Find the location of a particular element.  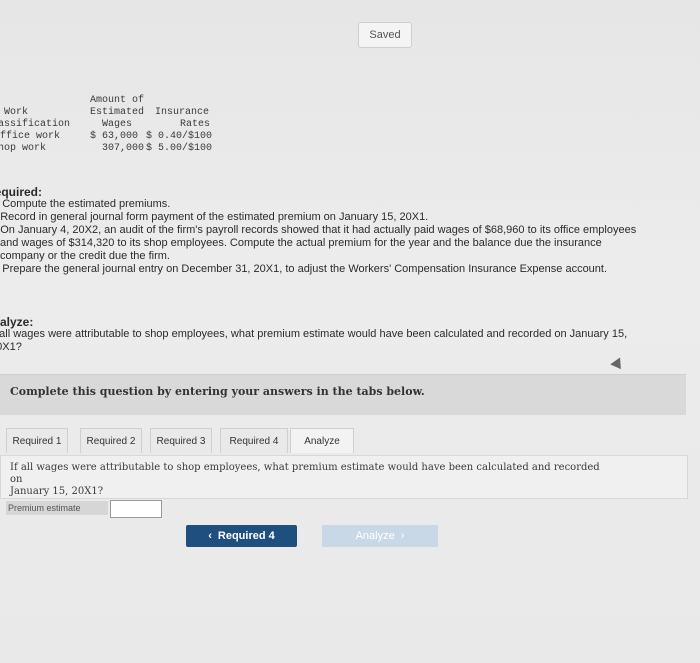

row-shop-wages: 307,000 is located at coordinates (123, 148).